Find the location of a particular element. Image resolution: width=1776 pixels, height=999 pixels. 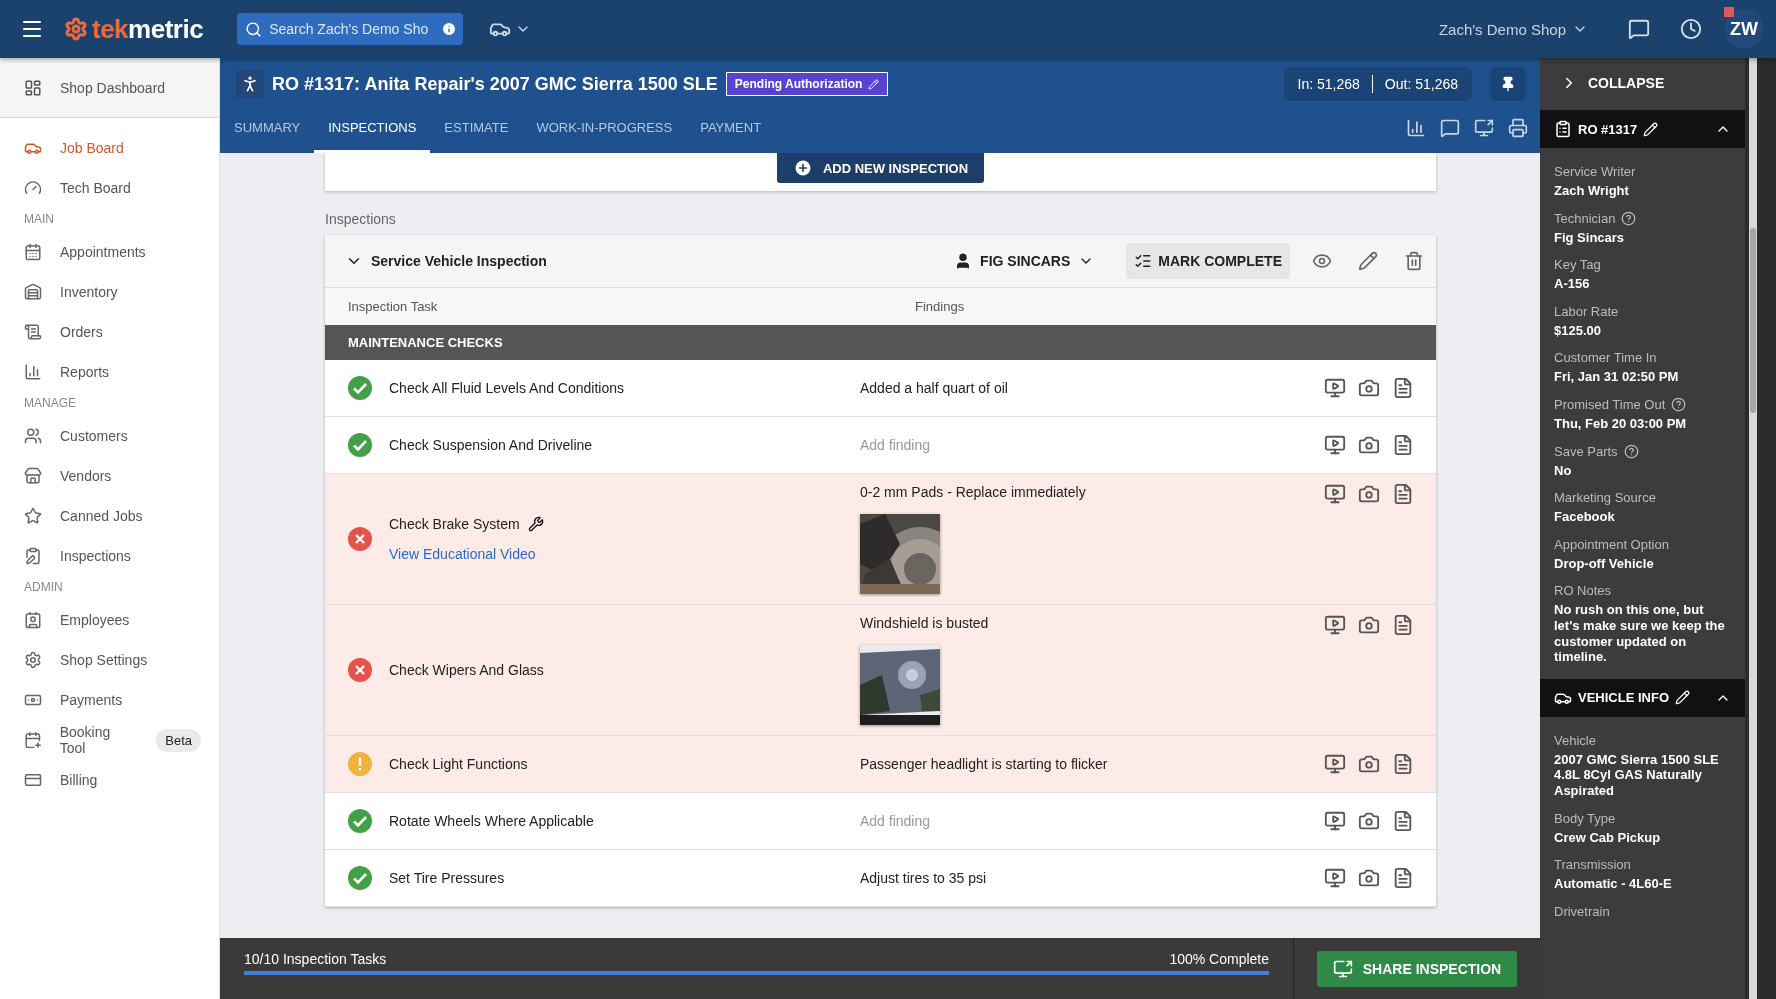

sidebar-item: Payments is located at coordinates (109, 700).